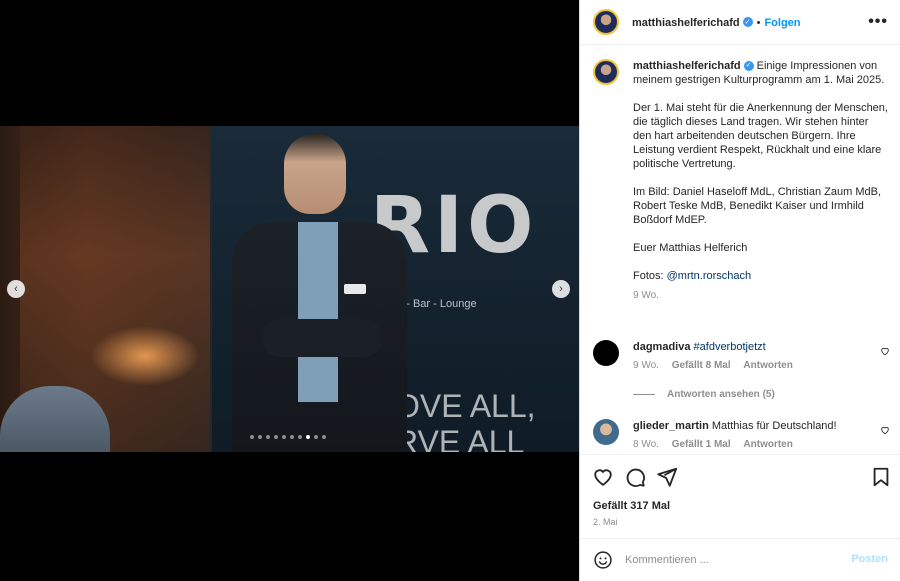  What do you see at coordinates (460, 438) in the screenshot?
I see `photo-bottom-line-2: RVE ALL` at bounding box center [460, 438].